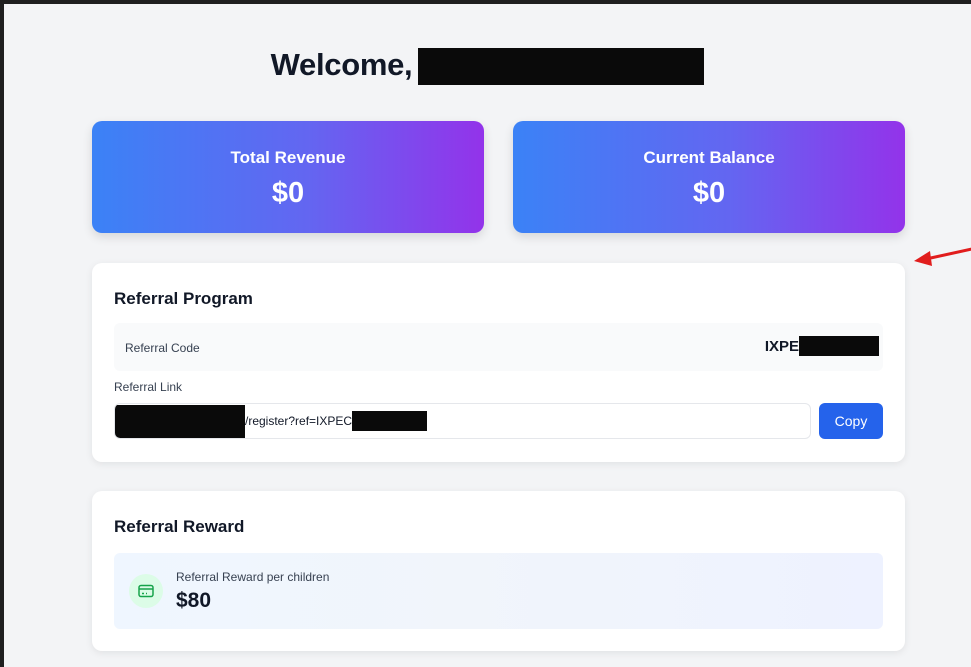  What do you see at coordinates (709, 193) in the screenshot?
I see `current-balance-value: $0` at bounding box center [709, 193].